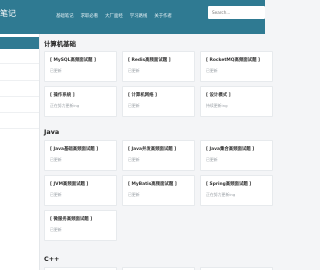  I want to click on nav-item-basics: 基础笔记, so click(65, 16).